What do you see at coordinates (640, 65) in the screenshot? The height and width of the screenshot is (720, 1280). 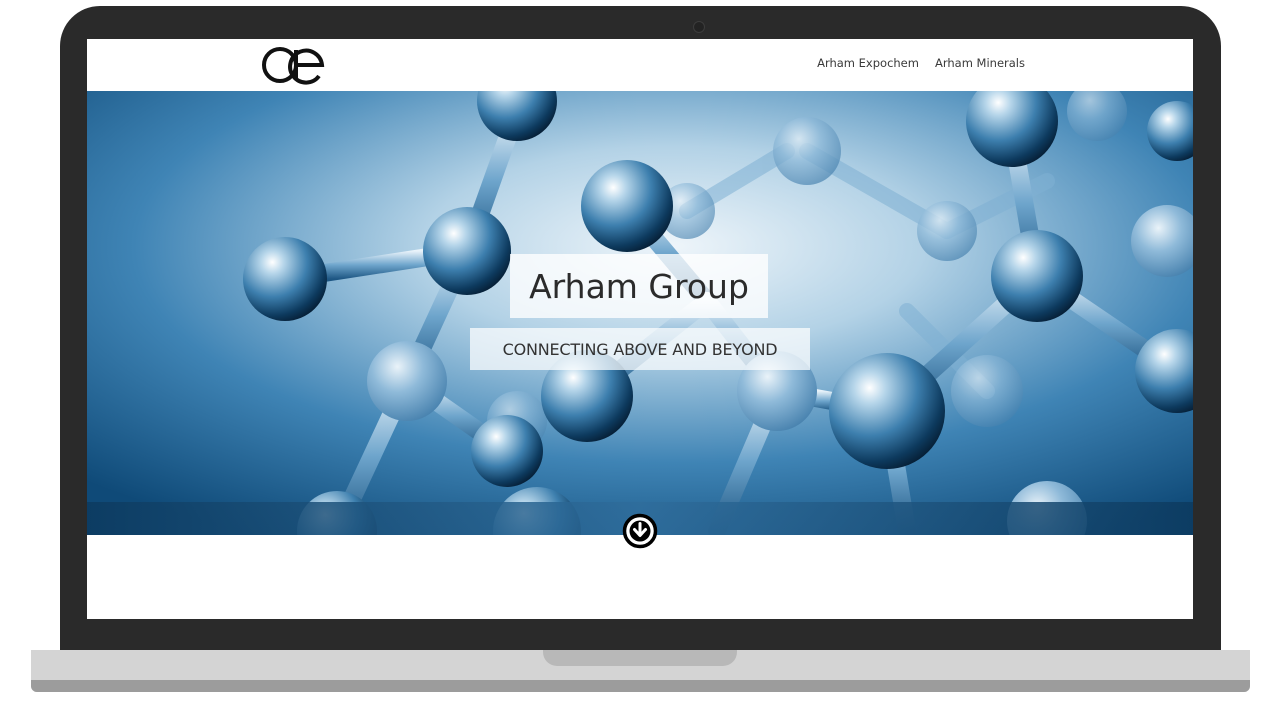 I see `site-header: Arham Expochem Arham Minerals` at bounding box center [640, 65].